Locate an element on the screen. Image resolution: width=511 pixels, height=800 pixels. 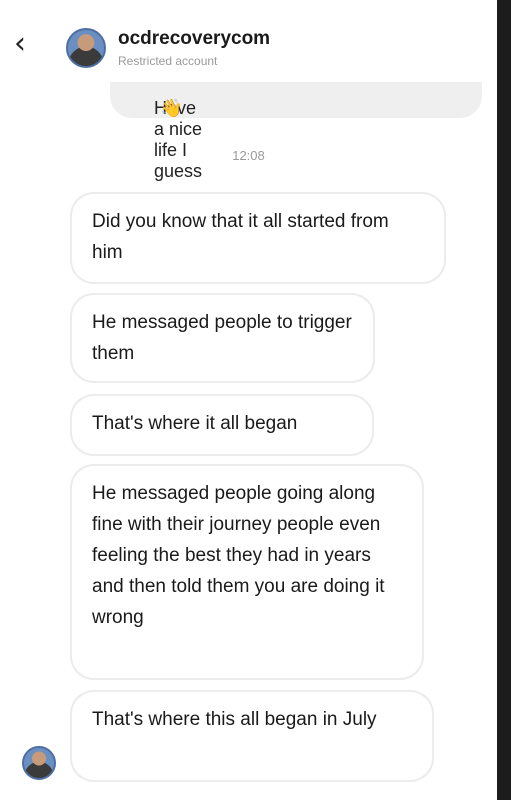
received-message-bubble: He messaged people to trigger them is located at coordinates (222, 338).